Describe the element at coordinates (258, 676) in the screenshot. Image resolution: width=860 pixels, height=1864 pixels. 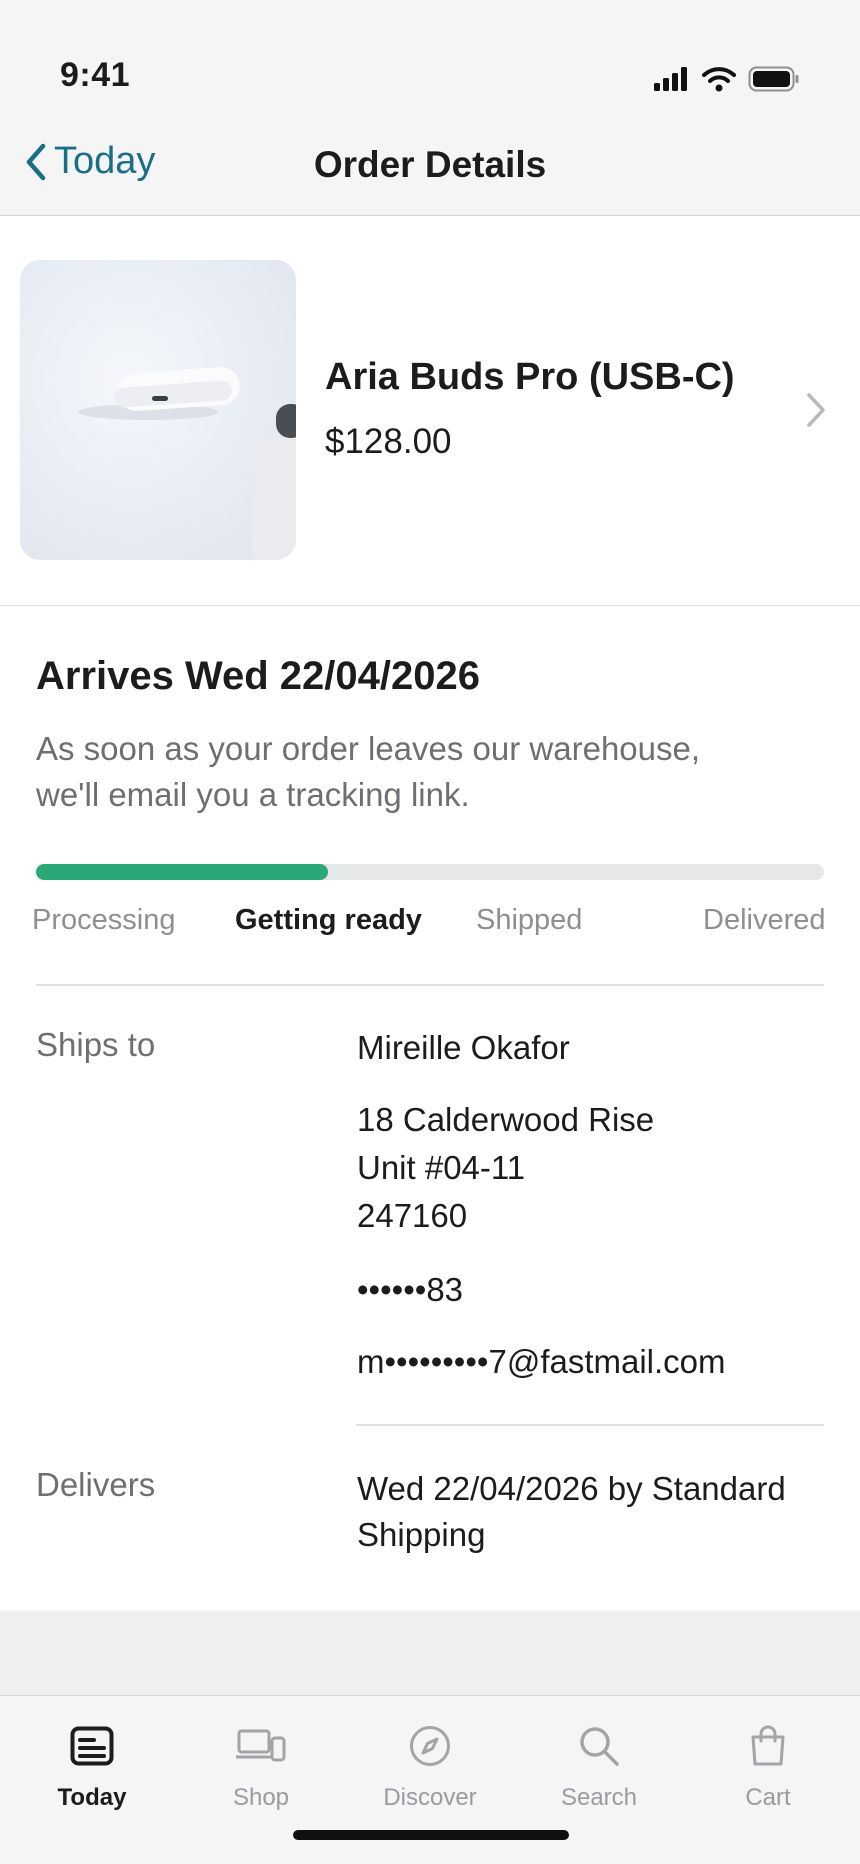
I see `arrival-heading: Arrives Wed 22/04/2026` at that location.